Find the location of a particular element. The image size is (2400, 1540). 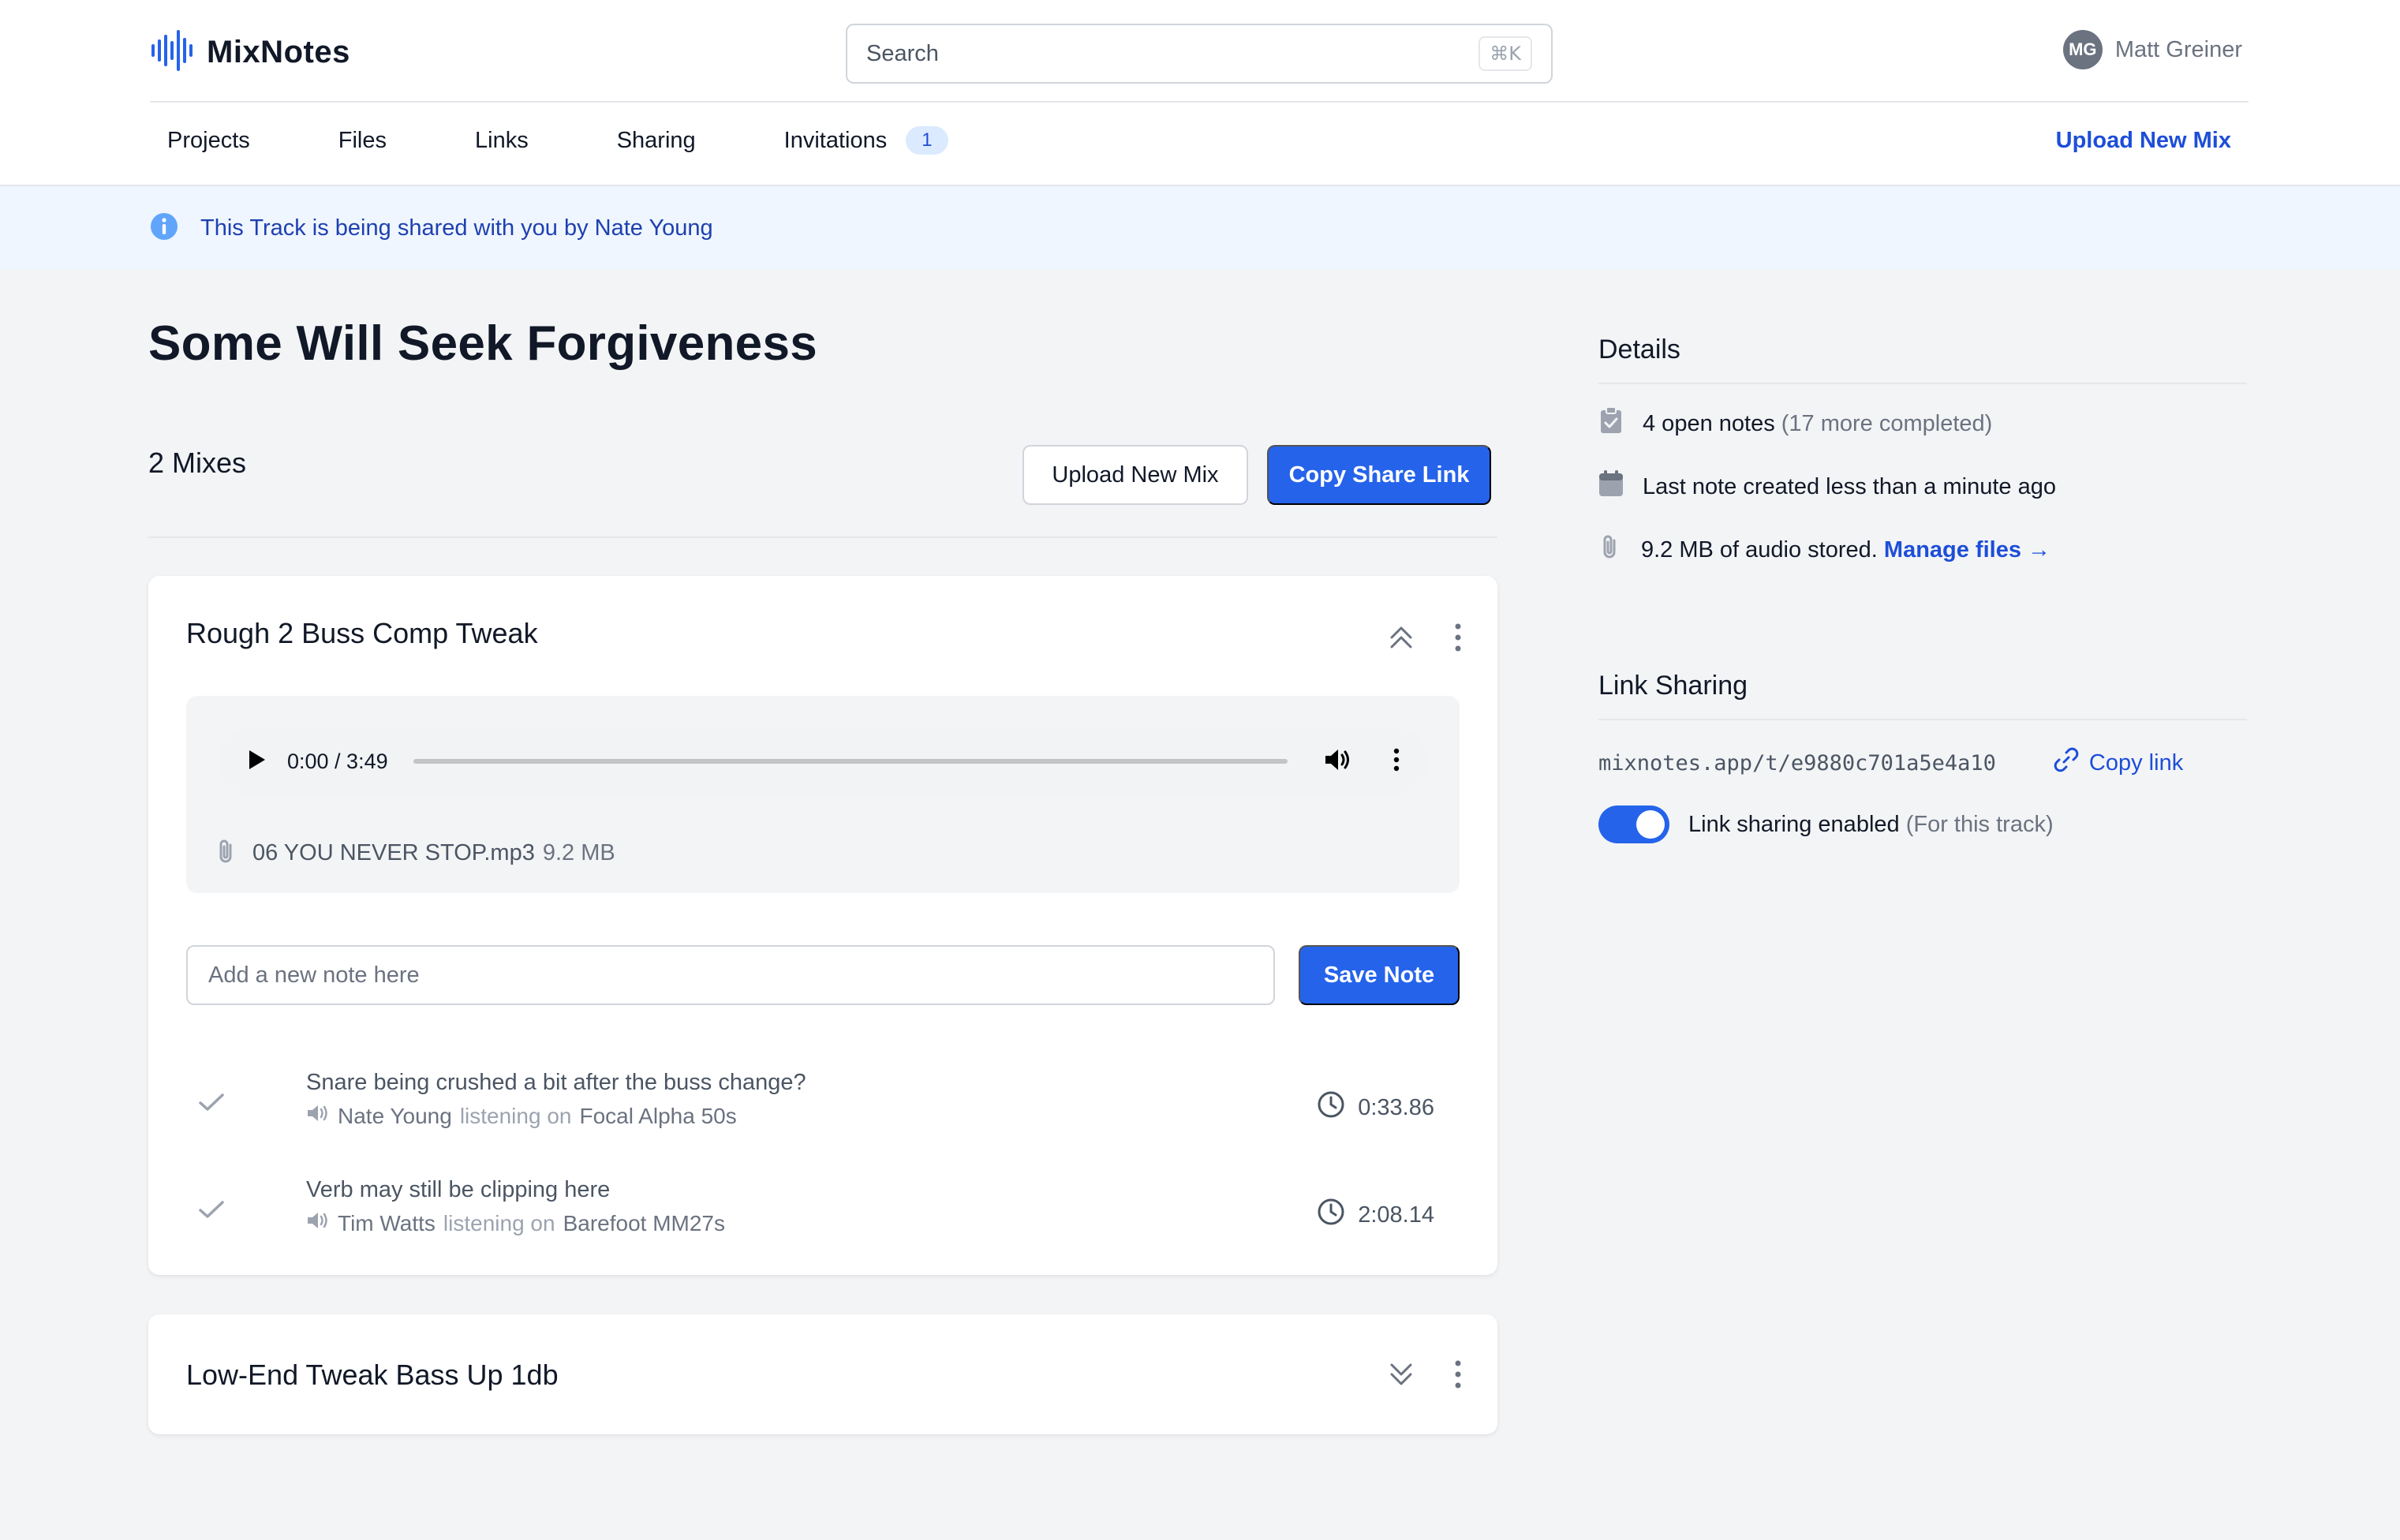

attached-file: 06 YOU NEVER STOP.mp3 9.2 MB is located at coordinates (415, 853).